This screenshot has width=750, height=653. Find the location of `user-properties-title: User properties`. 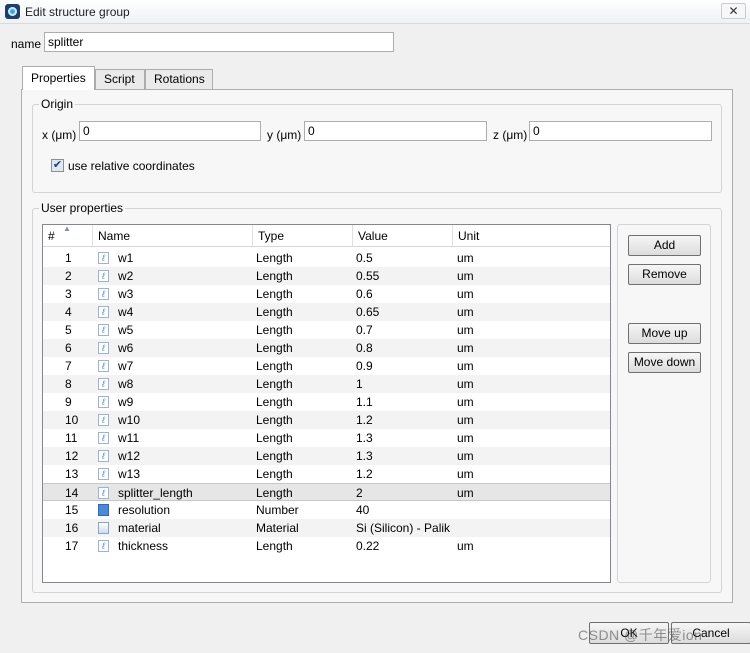

user-properties-title: User properties is located at coordinates (82, 208).